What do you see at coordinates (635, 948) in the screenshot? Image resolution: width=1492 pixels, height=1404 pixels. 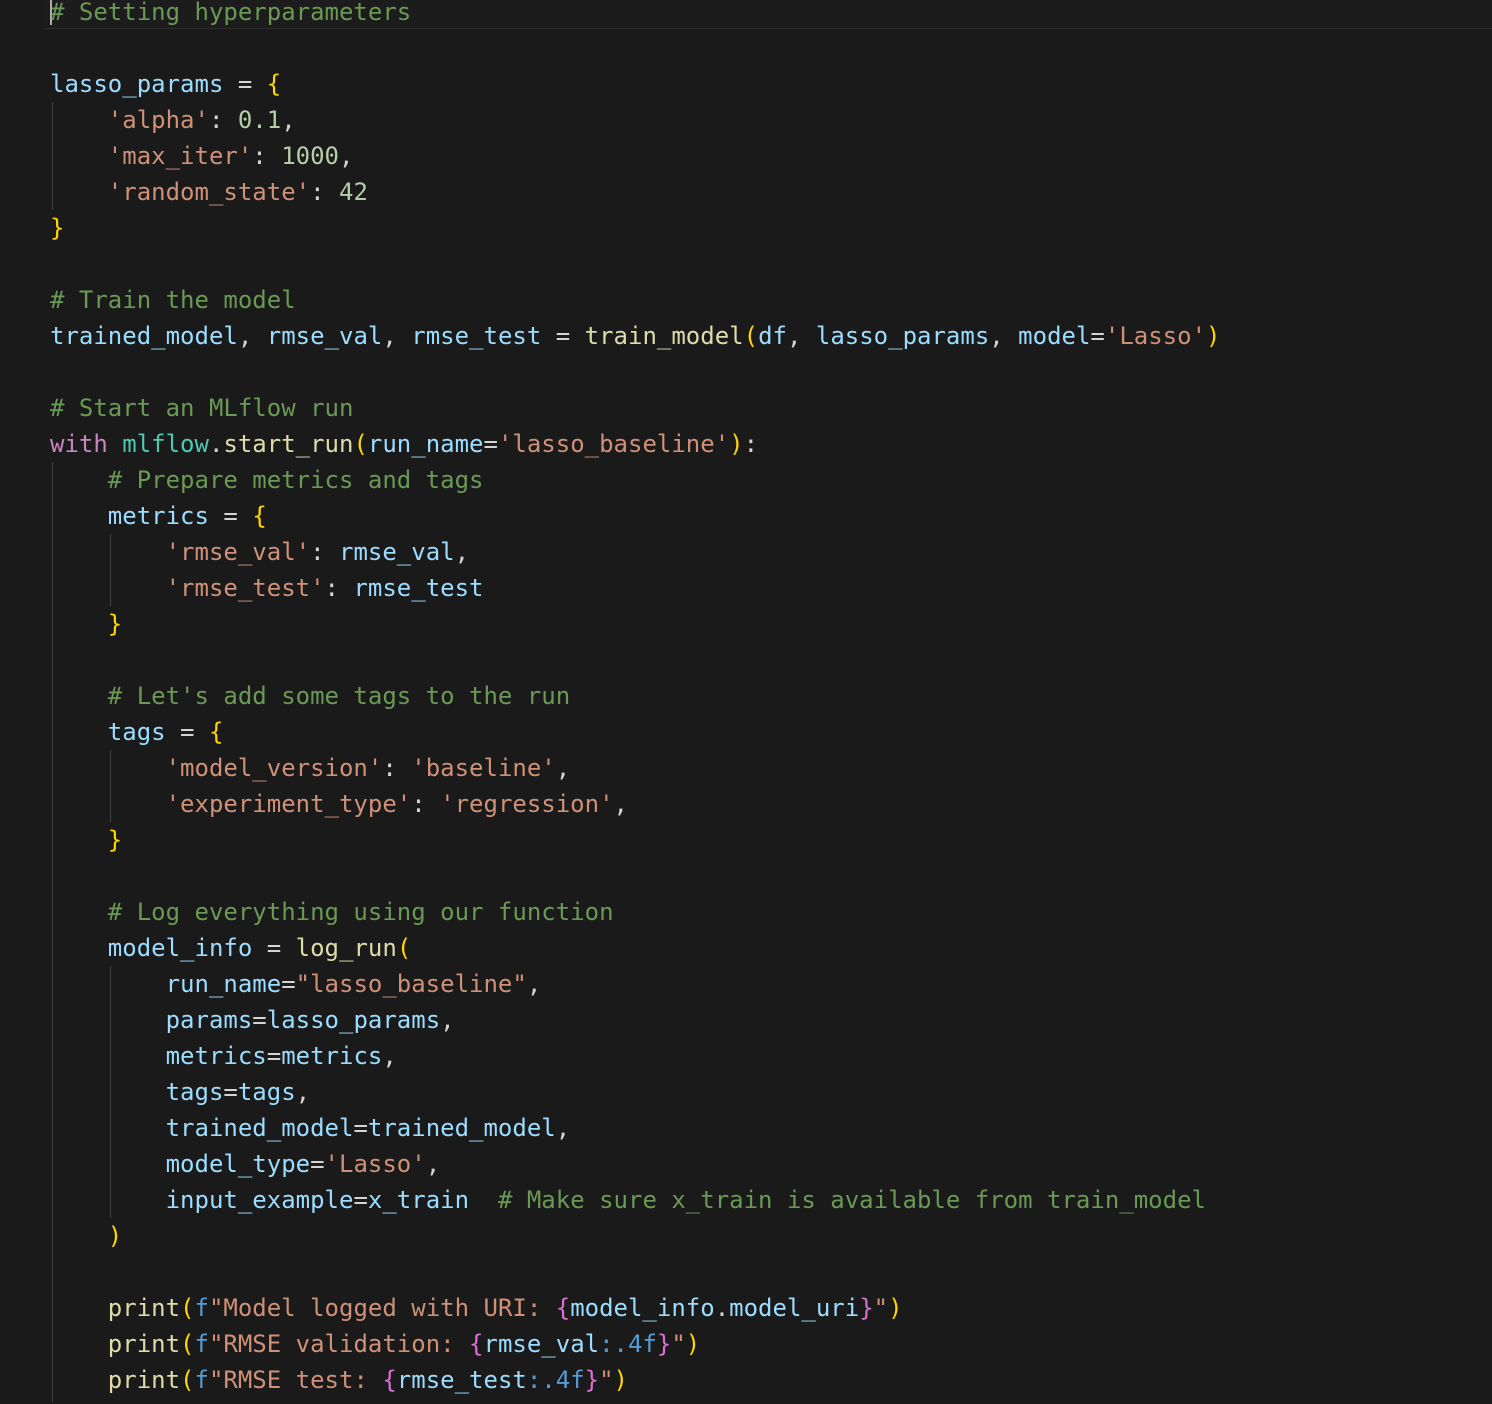 I see `code-line: model_info = log_run(` at bounding box center [635, 948].